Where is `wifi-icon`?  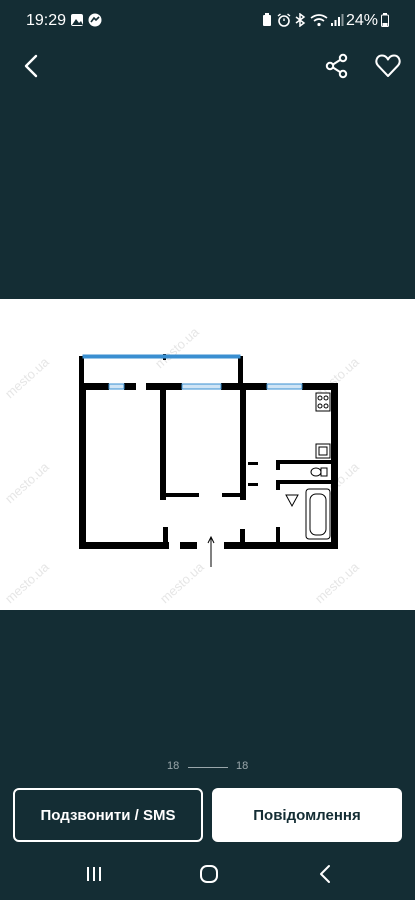 wifi-icon is located at coordinates (319, 20).